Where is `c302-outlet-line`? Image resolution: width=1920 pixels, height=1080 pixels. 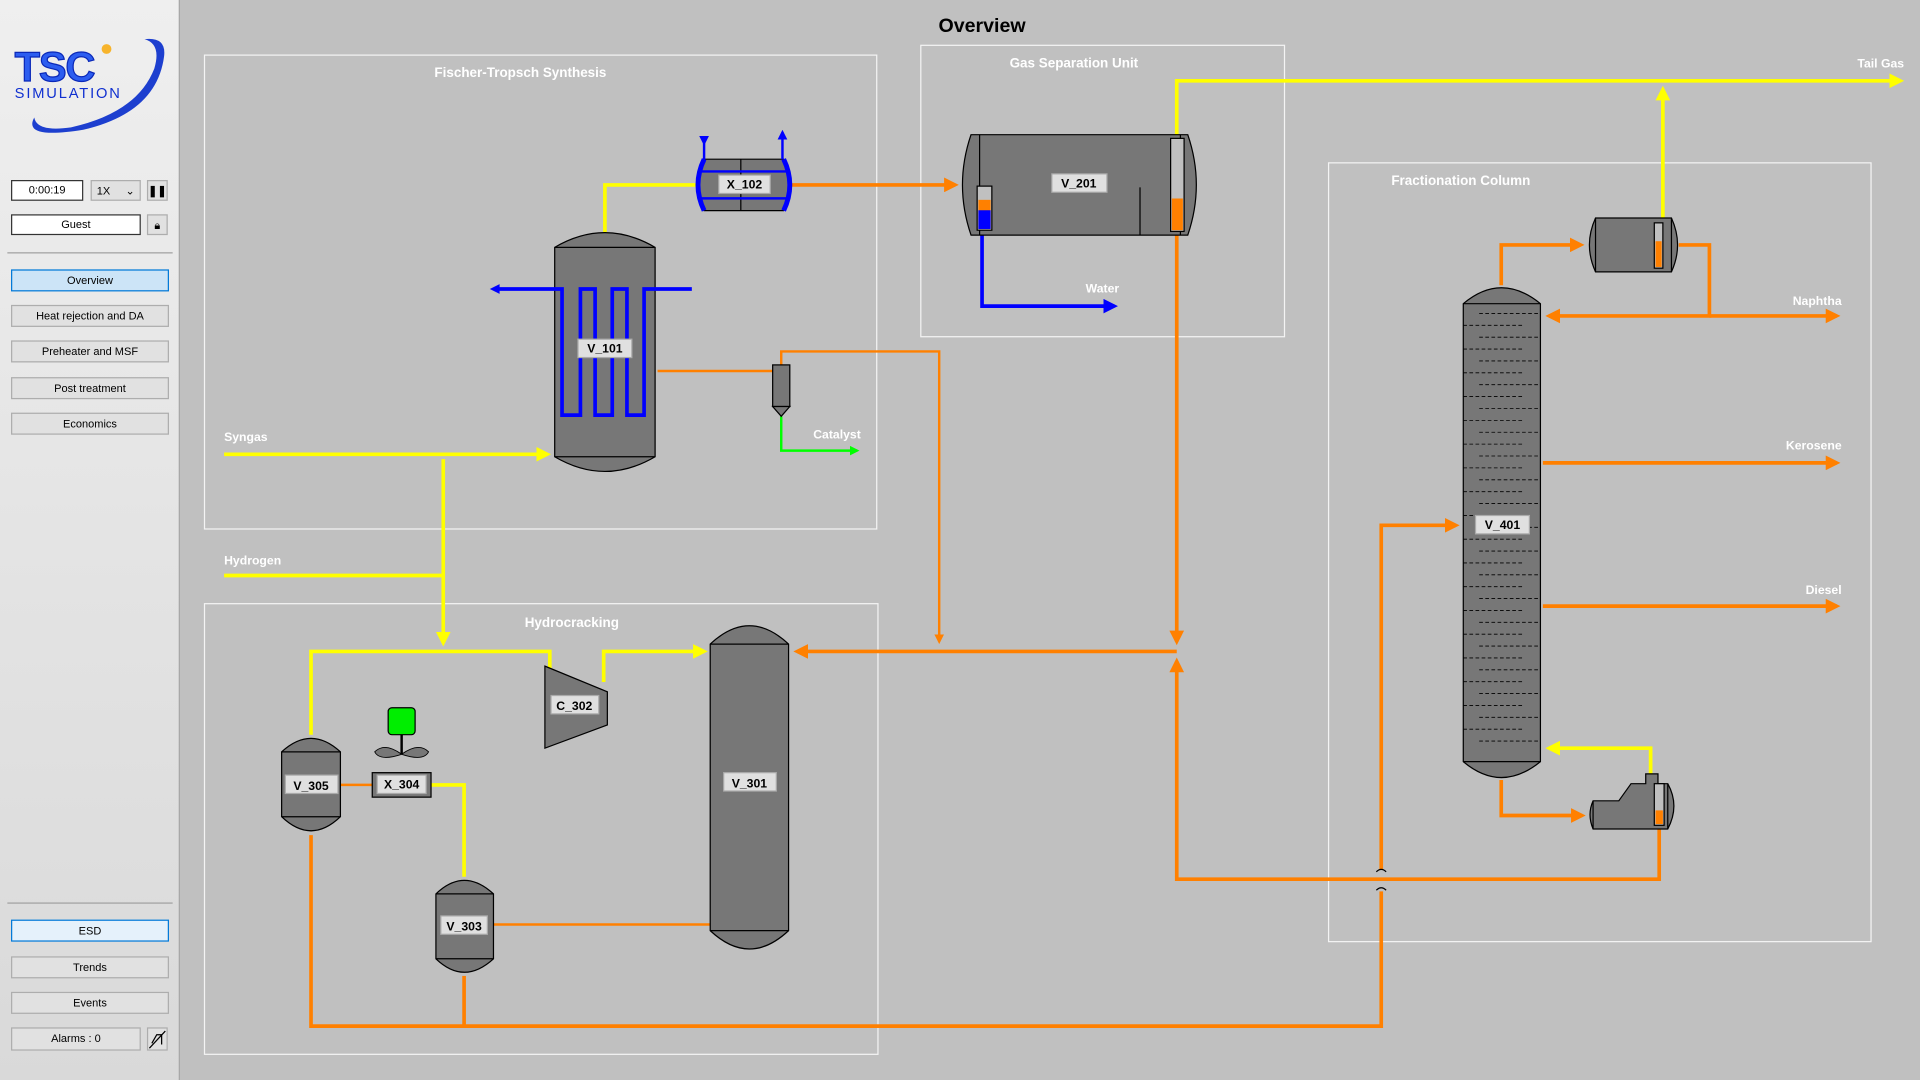 c302-outlet-line is located at coordinates (654, 663).